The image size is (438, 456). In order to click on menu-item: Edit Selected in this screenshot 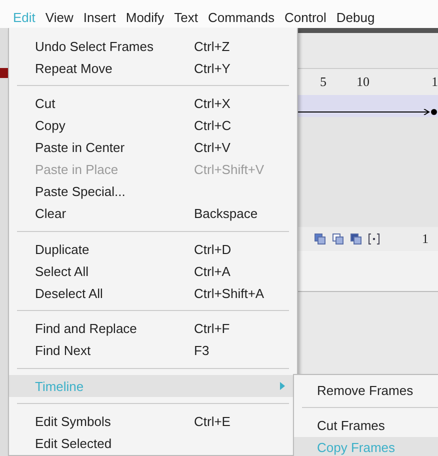, I will do `click(153, 443)`.